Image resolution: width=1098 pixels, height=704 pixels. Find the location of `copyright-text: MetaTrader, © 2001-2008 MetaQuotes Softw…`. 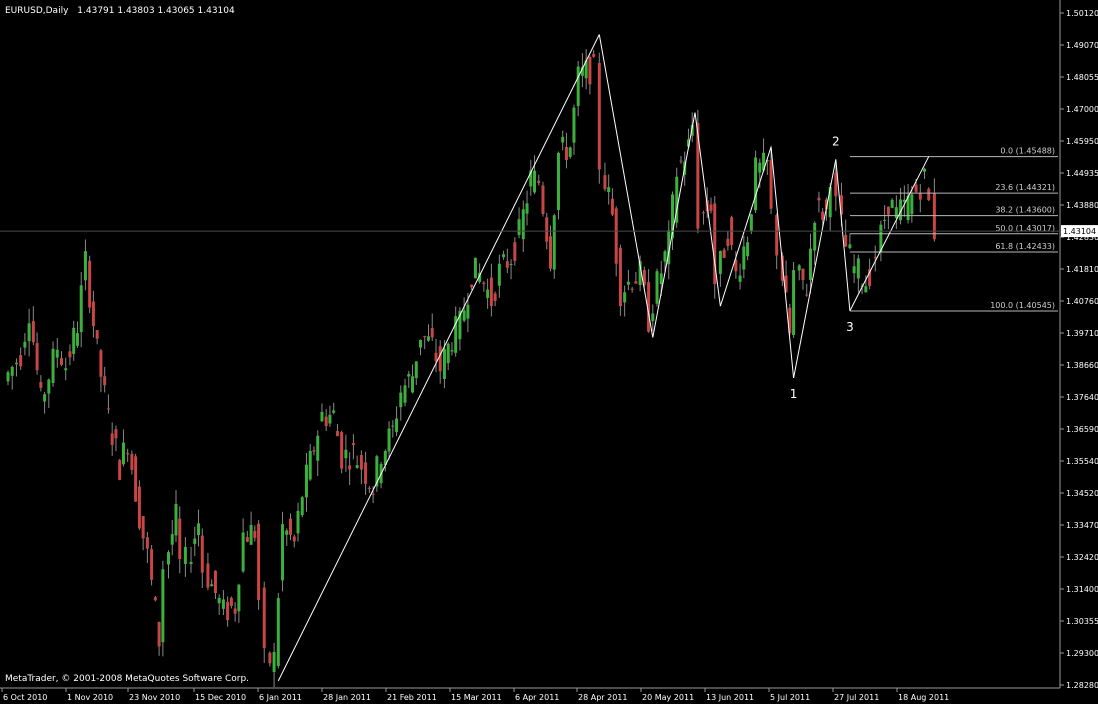

copyright-text: MetaTrader, © 2001-2008 MetaQuotes Softw… is located at coordinates (127, 679).